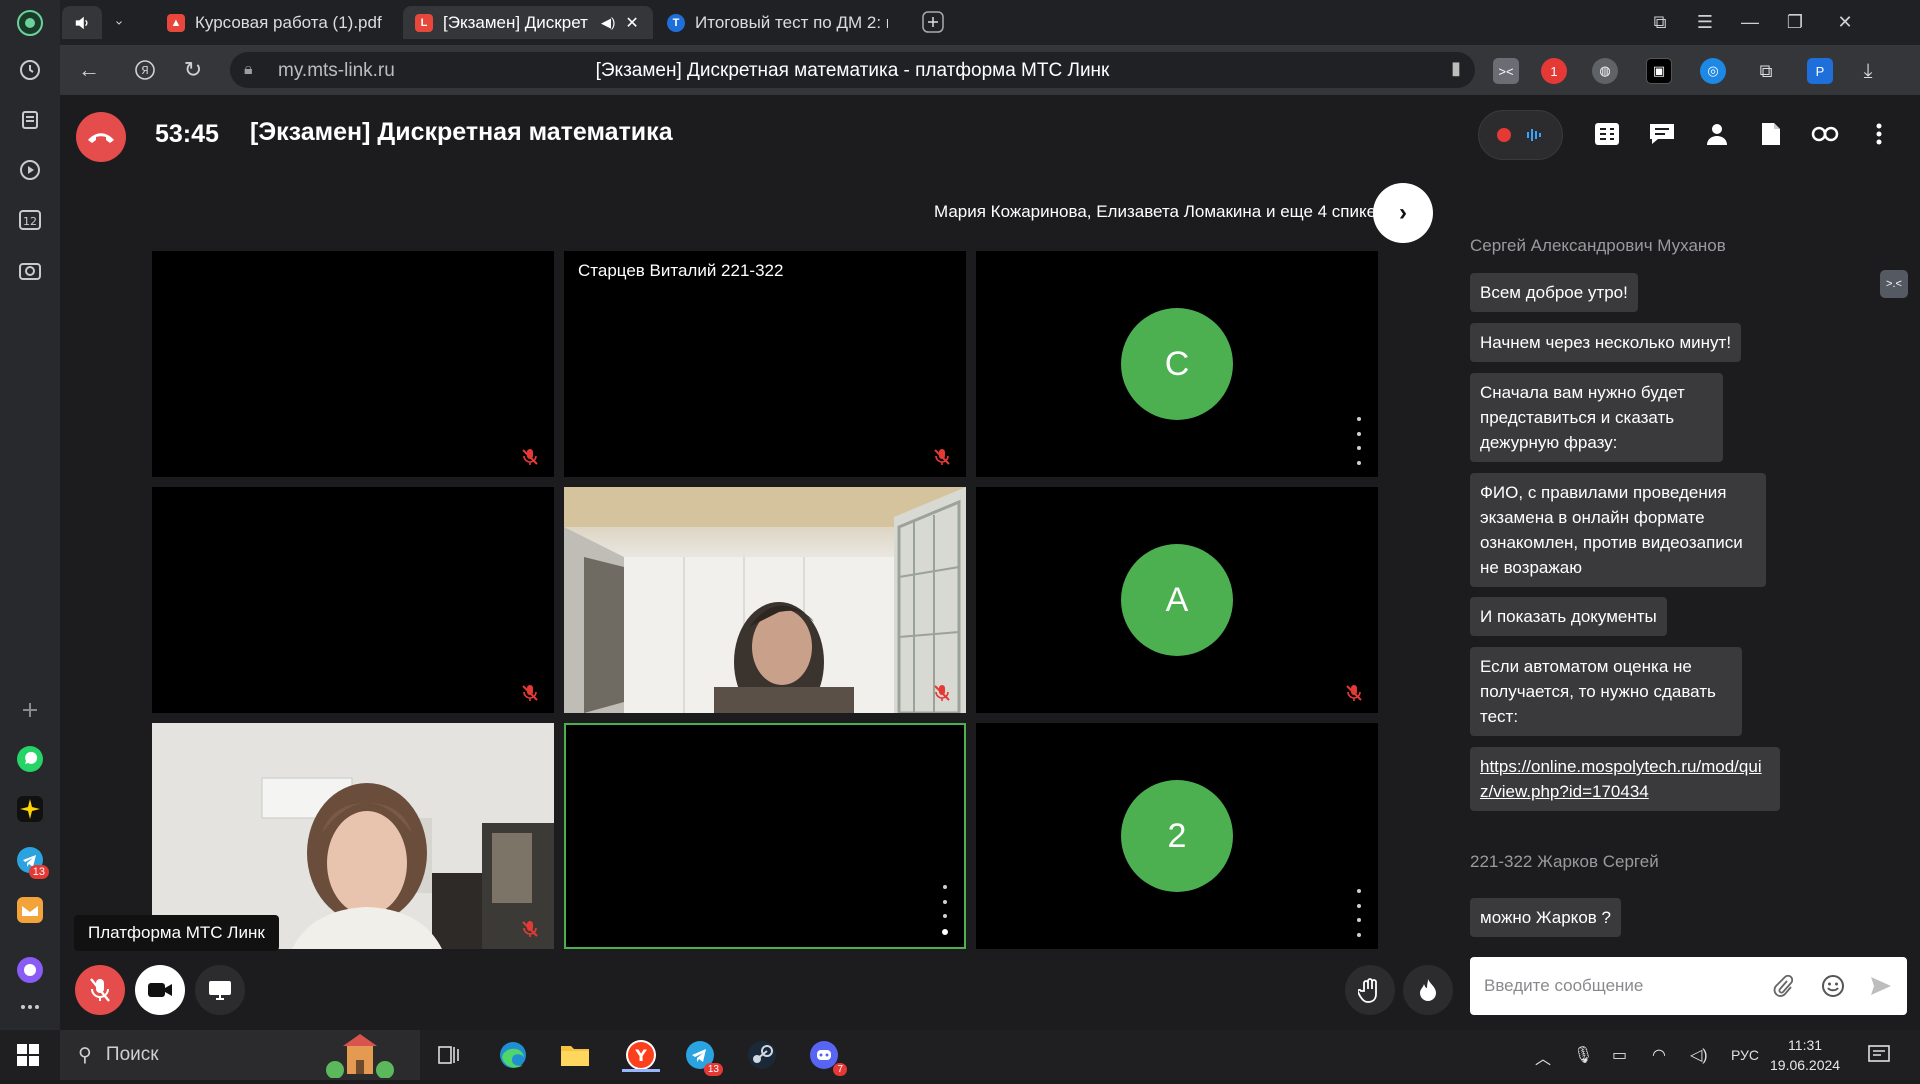 The image size is (1920, 1084). What do you see at coordinates (765, 364) in the screenshot?
I see `video-tile: Старцев Виталий 221-322` at bounding box center [765, 364].